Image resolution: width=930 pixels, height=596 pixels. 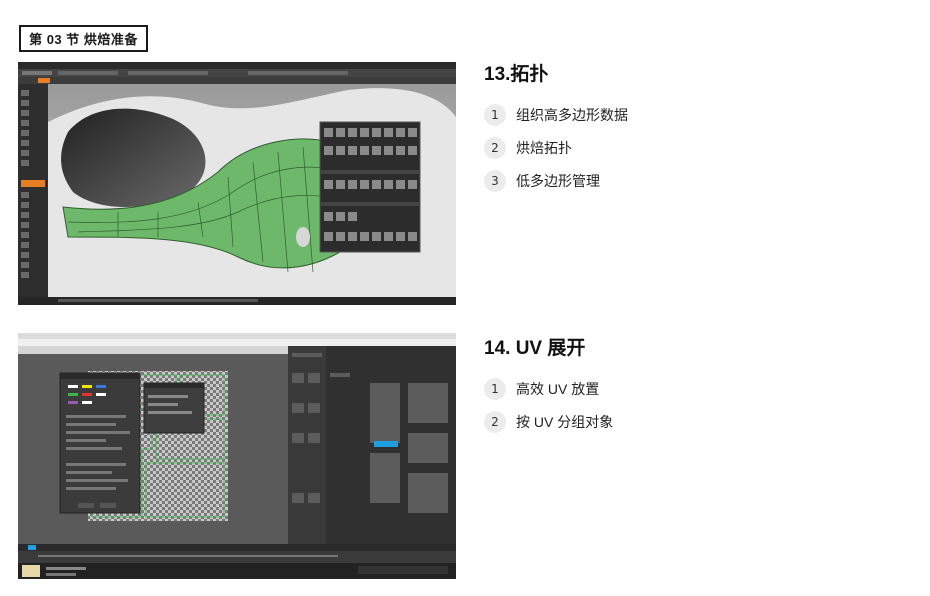 I want to click on list-item: 2 烘焙拓扑, so click(x=556, y=148).